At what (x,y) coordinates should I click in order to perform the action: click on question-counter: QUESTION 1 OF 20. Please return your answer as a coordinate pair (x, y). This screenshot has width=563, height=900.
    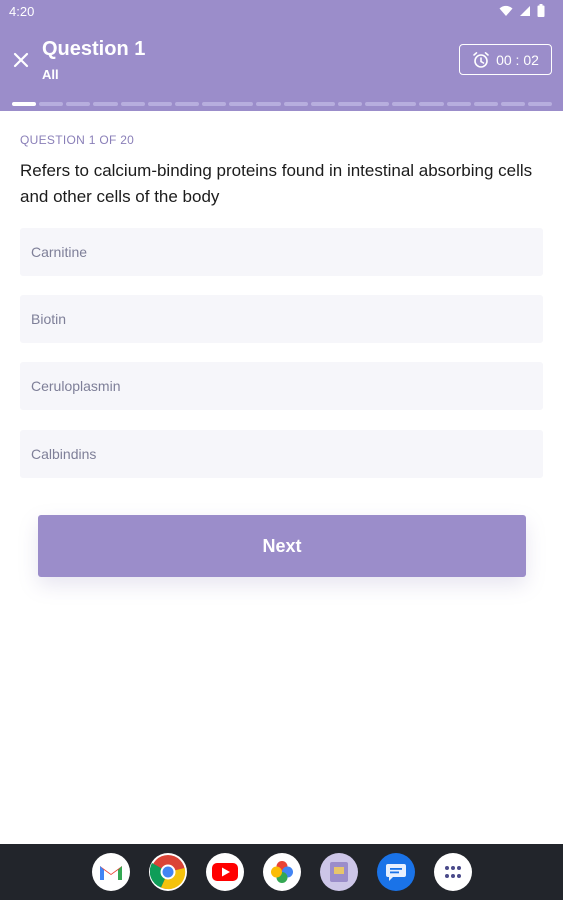
    Looking at the image, I should click on (77, 140).